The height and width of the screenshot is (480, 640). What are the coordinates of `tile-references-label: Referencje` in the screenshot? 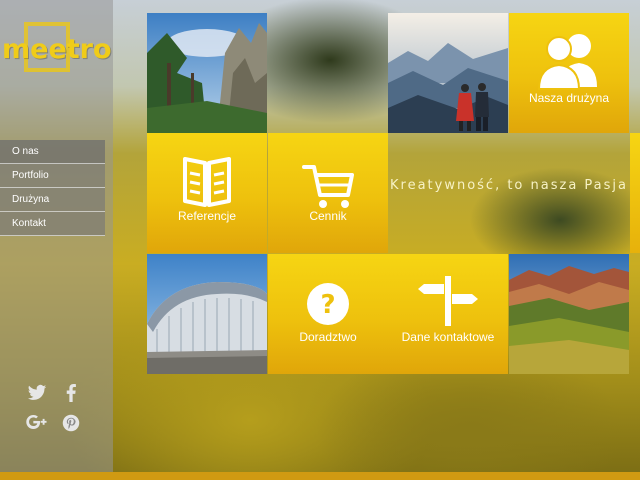 It's located at (207, 216).